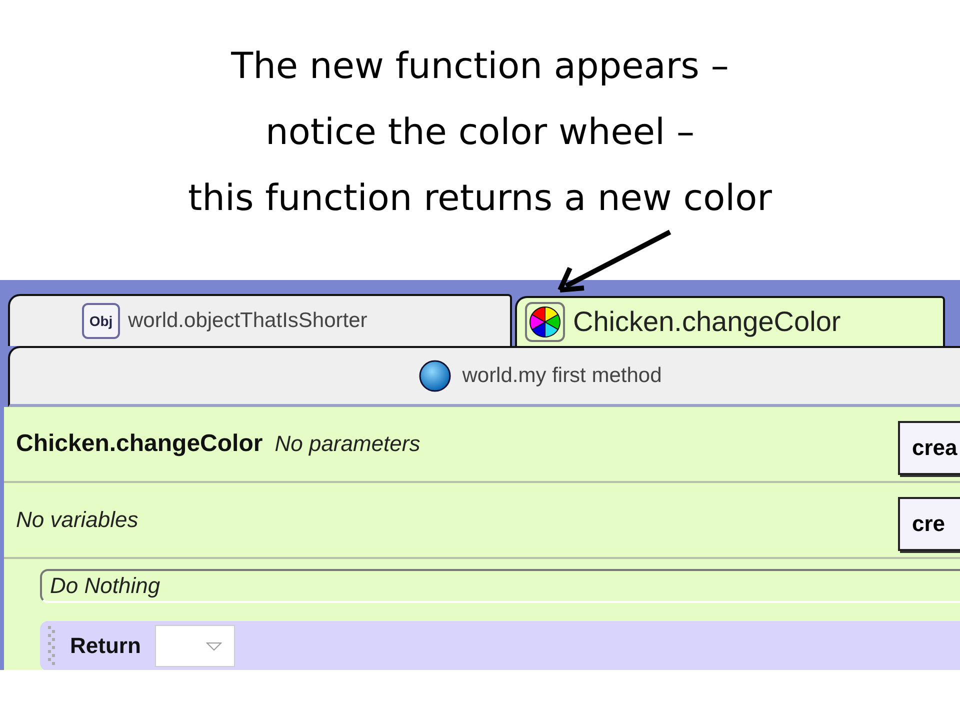 The image size is (960, 720). What do you see at coordinates (929, 524) in the screenshot?
I see `create-variable-button: cre` at bounding box center [929, 524].